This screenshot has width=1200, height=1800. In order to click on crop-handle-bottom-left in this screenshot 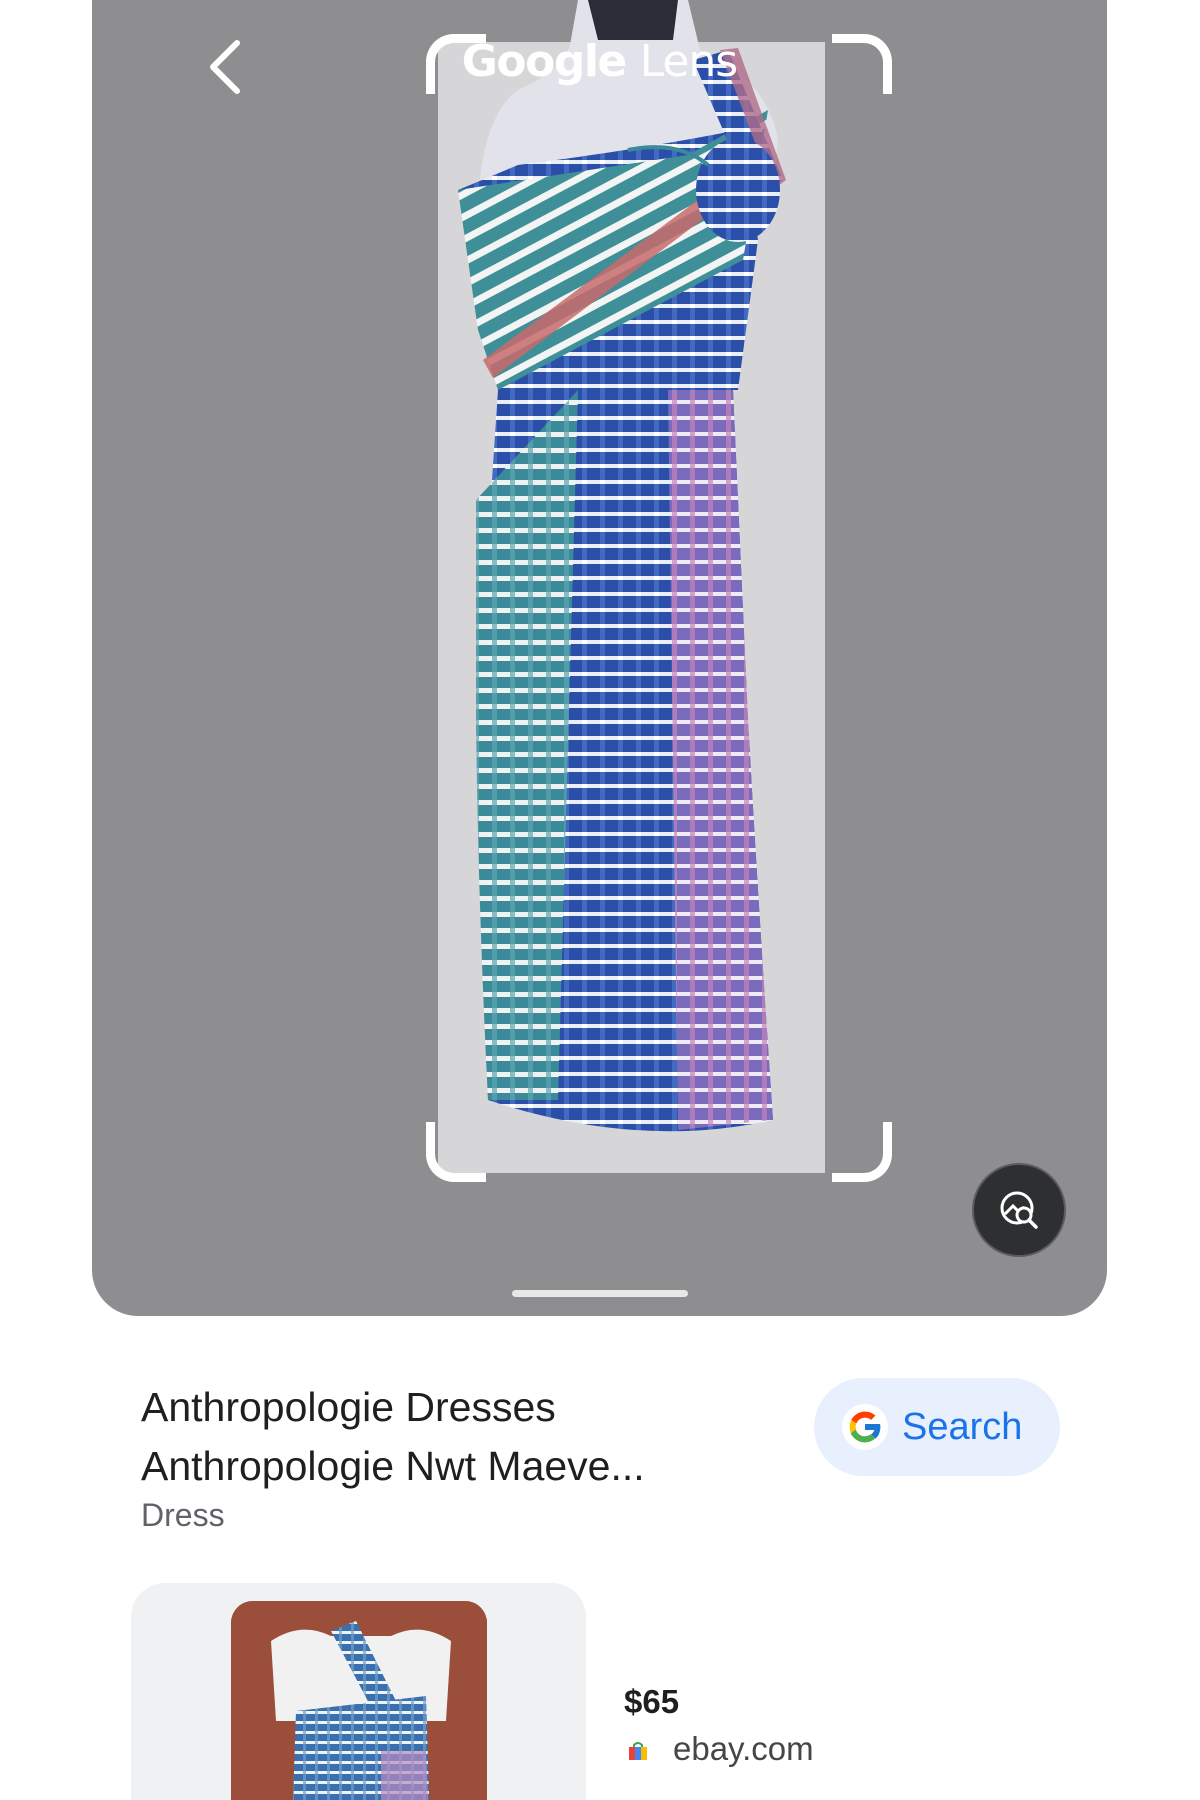, I will do `click(456, 1152)`.